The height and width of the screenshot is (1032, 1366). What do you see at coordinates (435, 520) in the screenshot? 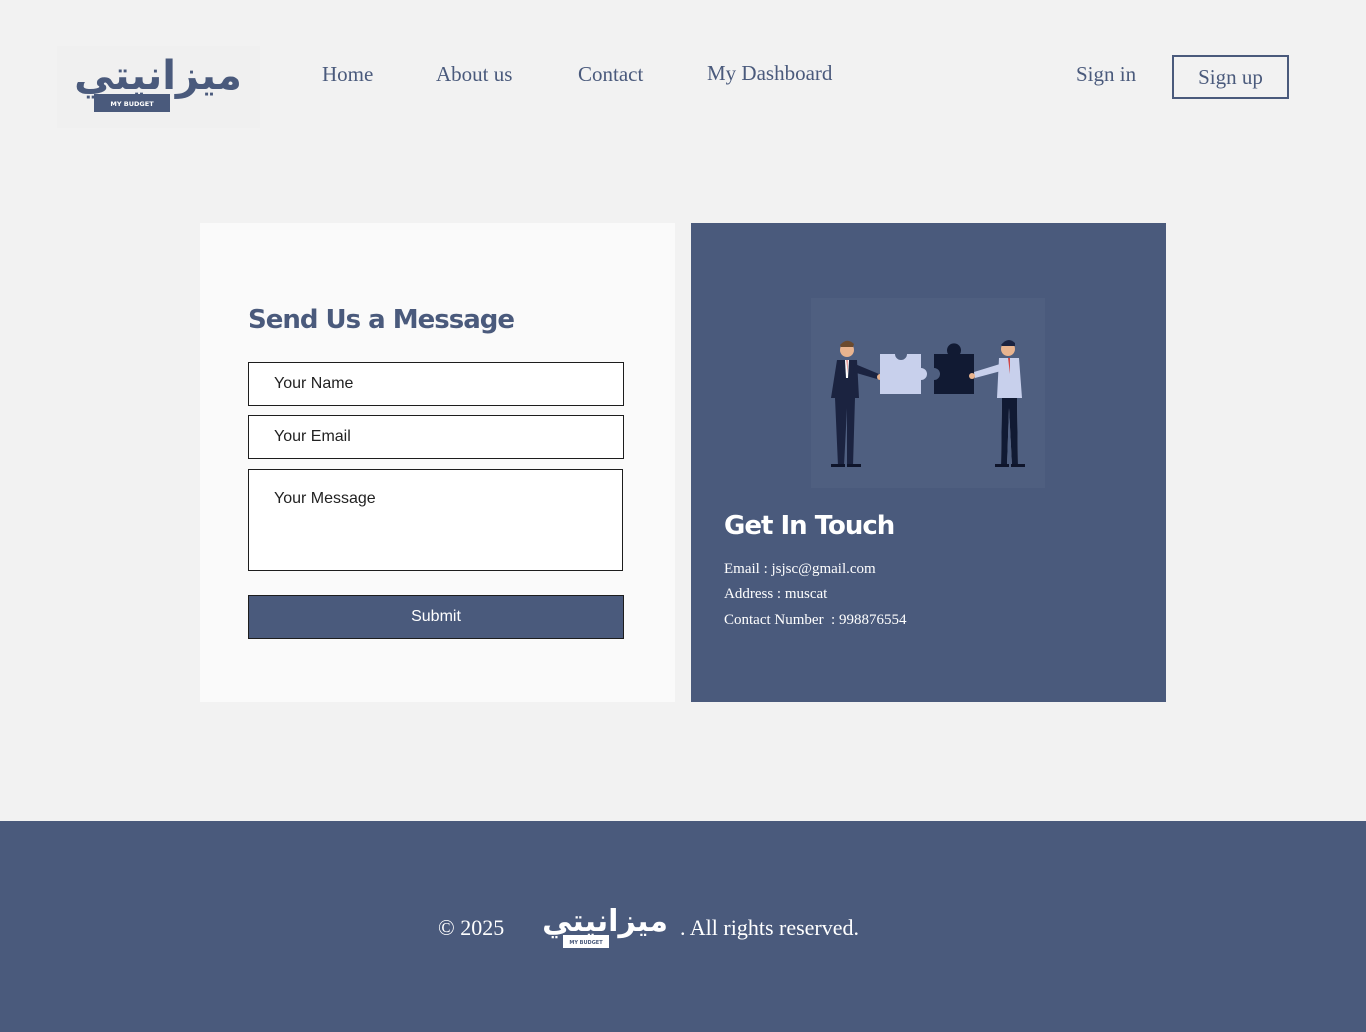
I see `message-textarea` at bounding box center [435, 520].